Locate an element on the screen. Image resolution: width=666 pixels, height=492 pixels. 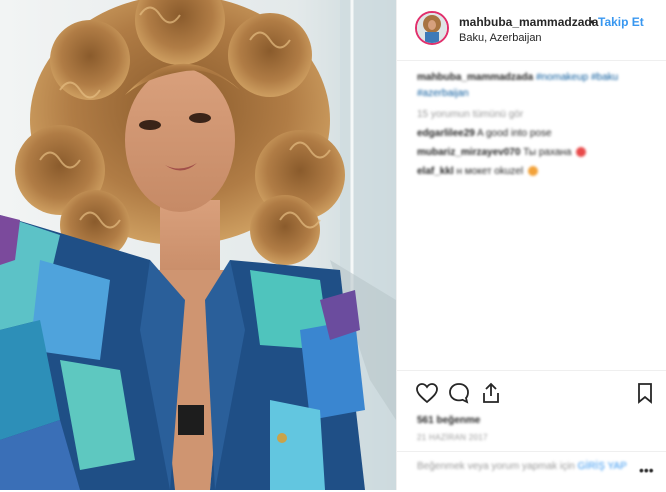
post-date: 21 HAZİRAN 2017 is located at coordinates (452, 437).